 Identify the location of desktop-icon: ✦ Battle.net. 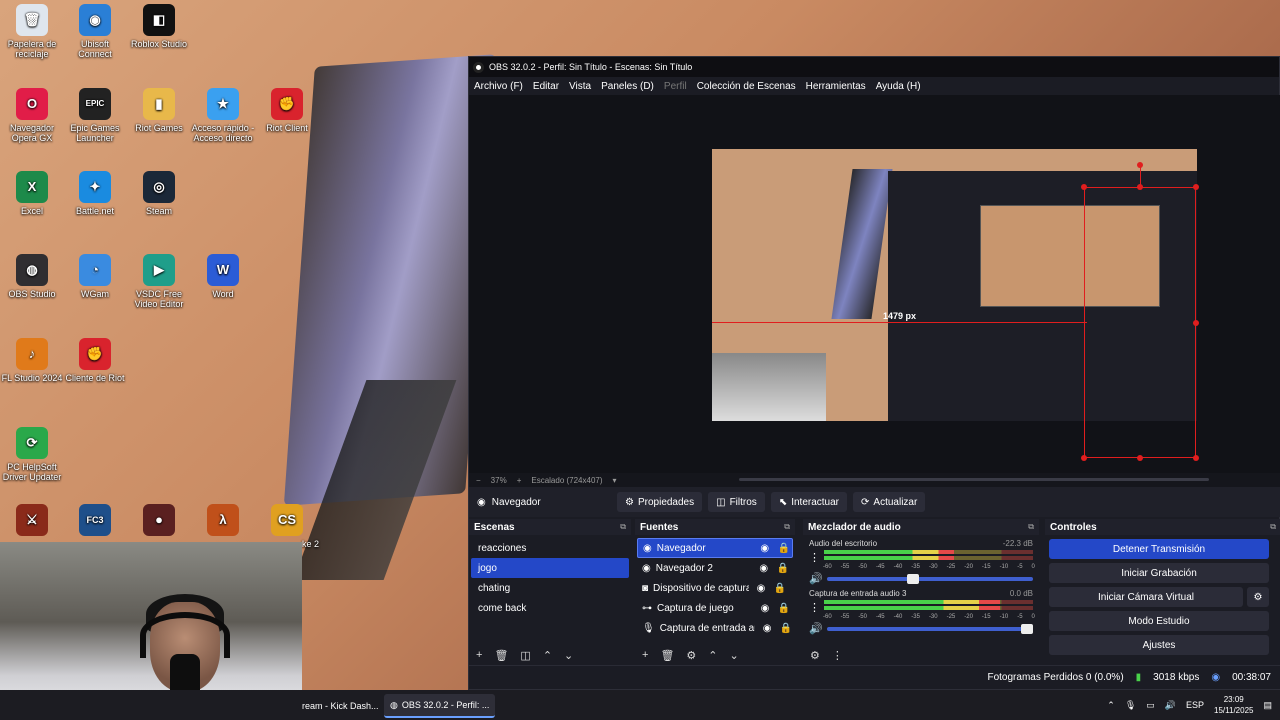
(95, 193).